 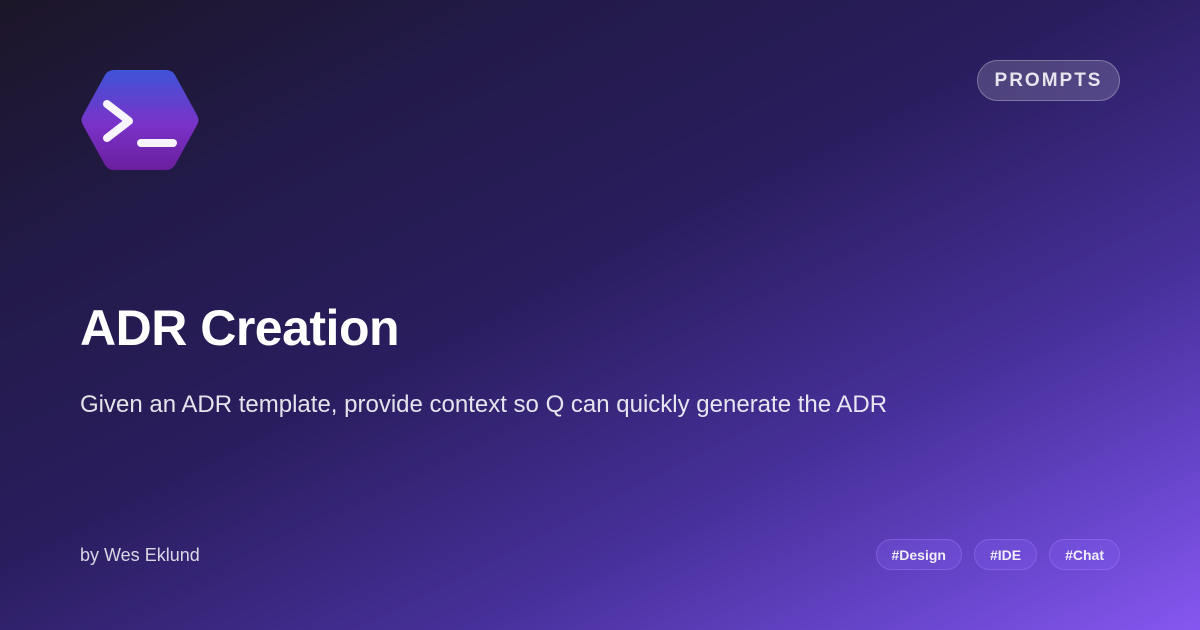 I want to click on tag-design: #Design, so click(x=918, y=554).